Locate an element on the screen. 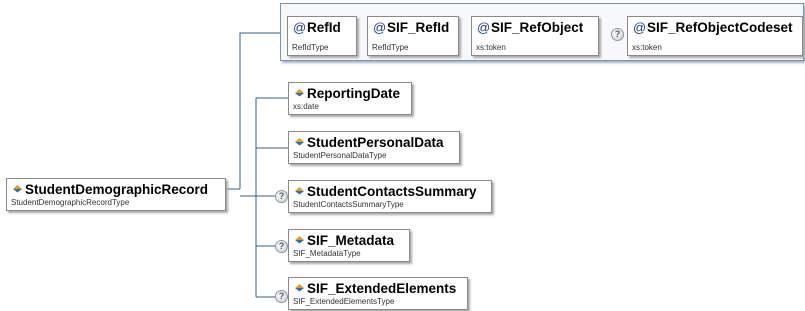  element-type: StudentPersonalDataType is located at coordinates (340, 155).